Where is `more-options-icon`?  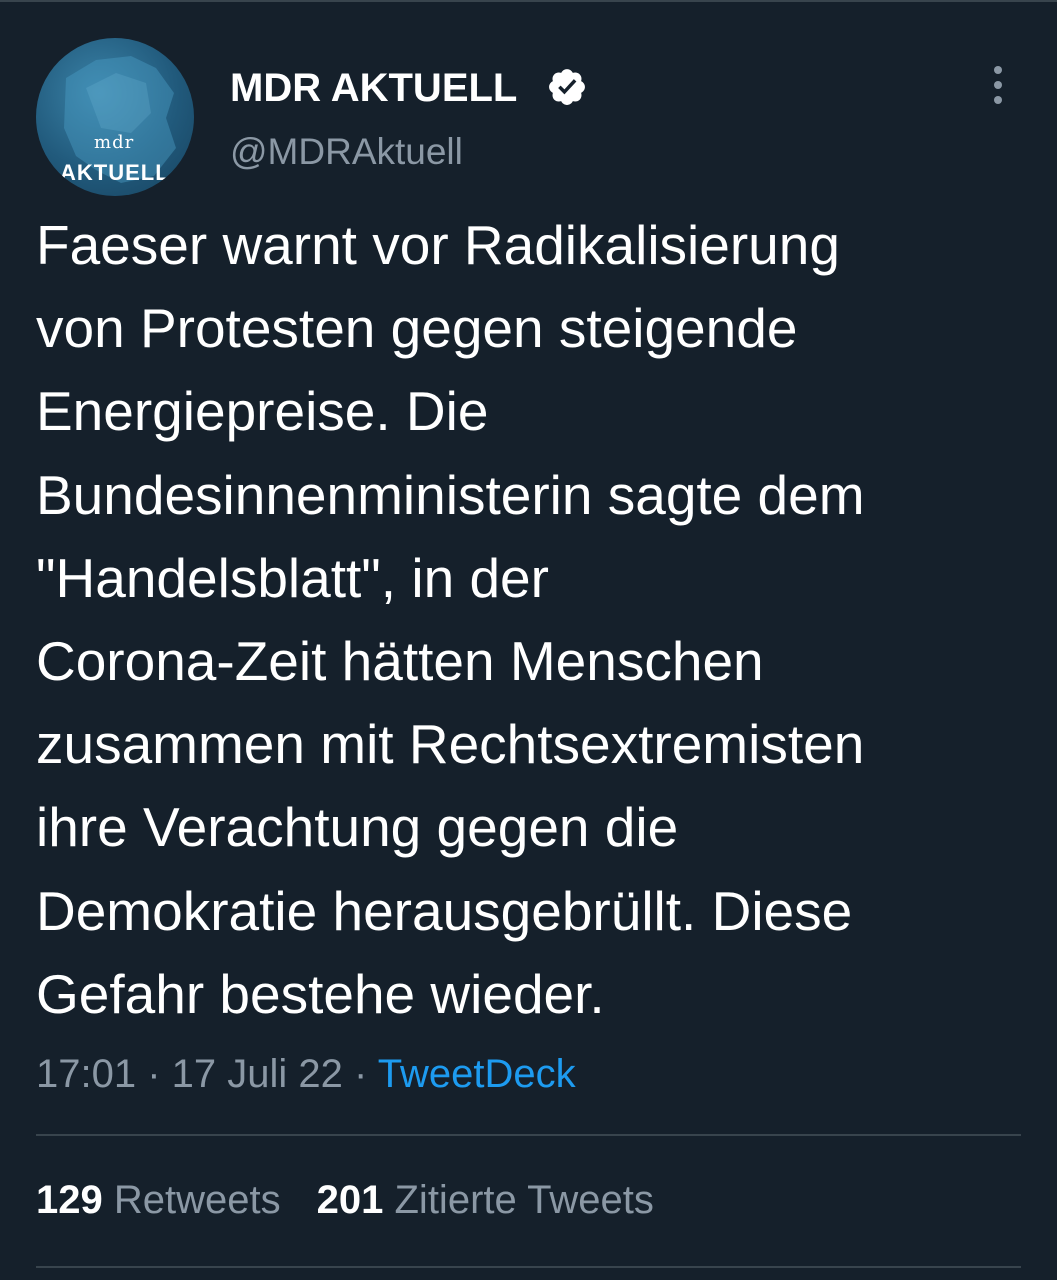 more-options-icon is located at coordinates (998, 86).